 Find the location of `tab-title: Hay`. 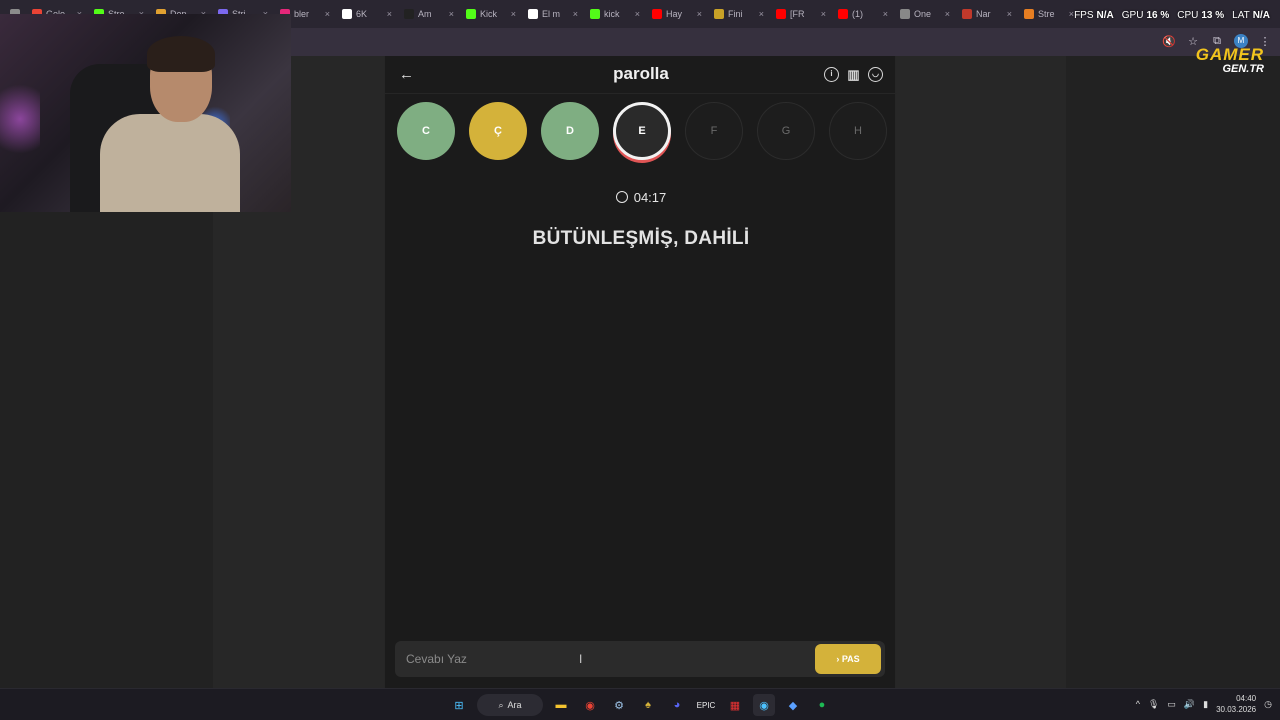

tab-title: Hay is located at coordinates (674, 14).